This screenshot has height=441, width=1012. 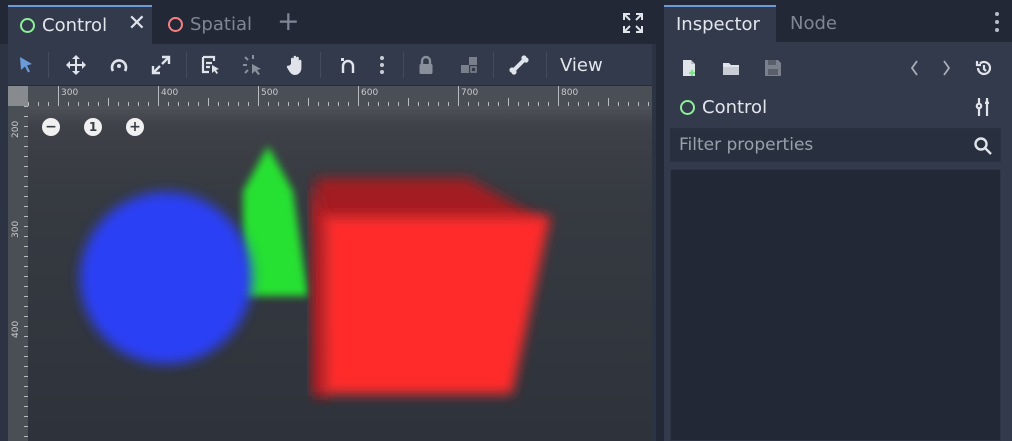 What do you see at coordinates (16, 129) in the screenshot?
I see `ruler-label: 200` at bounding box center [16, 129].